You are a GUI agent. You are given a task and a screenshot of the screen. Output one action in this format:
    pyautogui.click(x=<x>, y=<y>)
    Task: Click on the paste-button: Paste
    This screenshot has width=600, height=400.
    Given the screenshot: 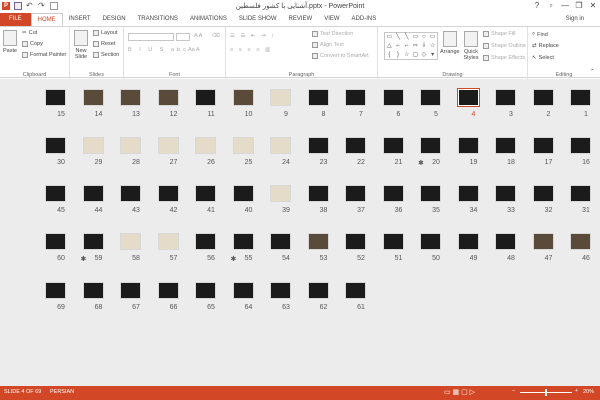 What is the action you would take?
    pyautogui.click(x=10, y=42)
    